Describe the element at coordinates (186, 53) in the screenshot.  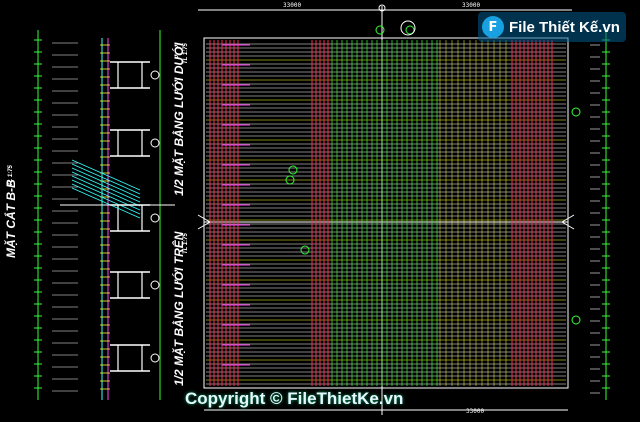
I see `plan-bottom-scale: TL 1:75` at that location.